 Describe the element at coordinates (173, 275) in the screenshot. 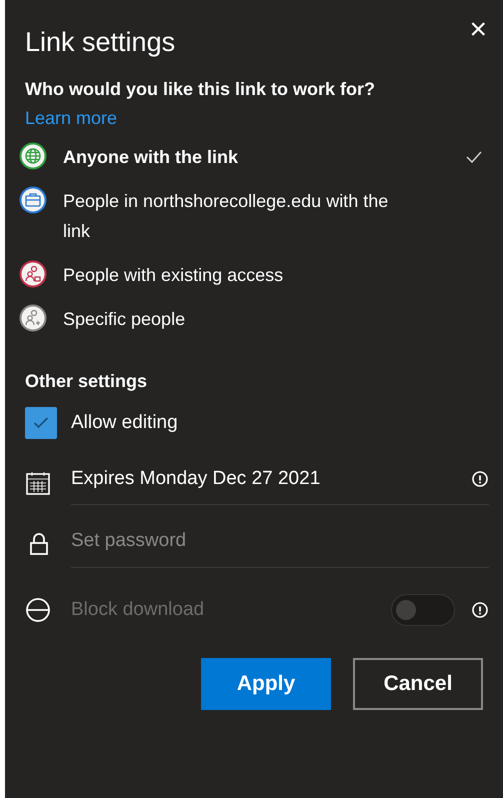

I see `option-label: People with existing access` at that location.